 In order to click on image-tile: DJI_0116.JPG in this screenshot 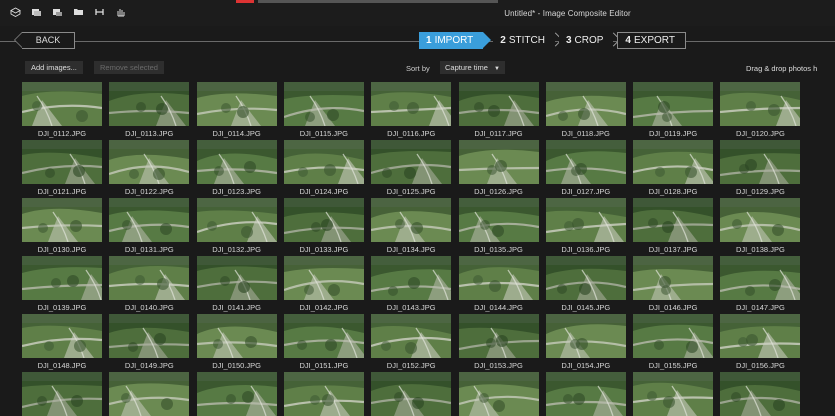, I will do `click(411, 110)`.